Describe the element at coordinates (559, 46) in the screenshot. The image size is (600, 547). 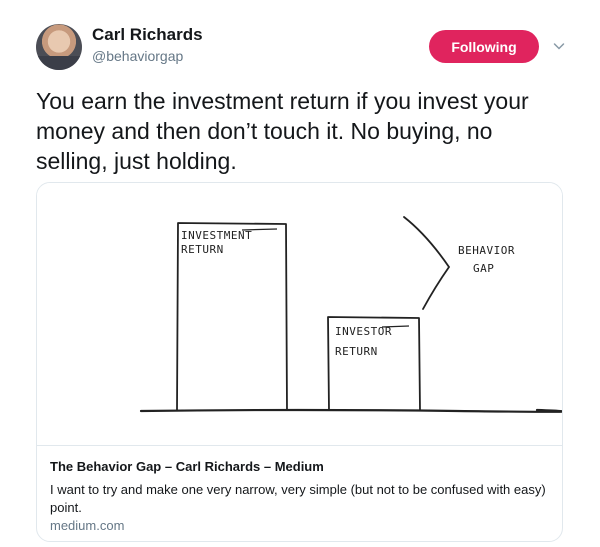
I see `chevron-down-icon` at that location.